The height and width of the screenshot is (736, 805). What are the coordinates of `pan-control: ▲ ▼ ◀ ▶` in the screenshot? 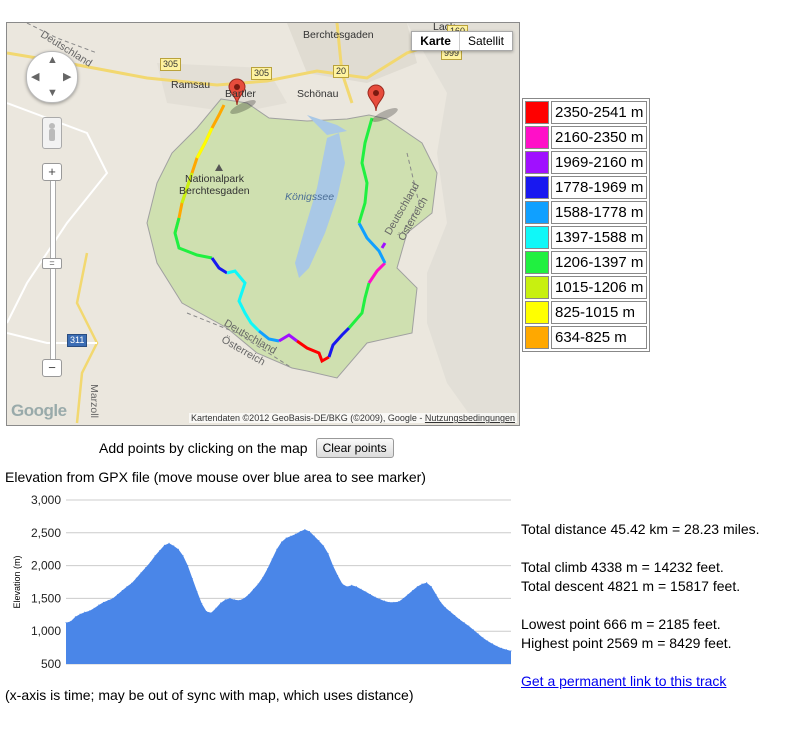 It's located at (52, 77).